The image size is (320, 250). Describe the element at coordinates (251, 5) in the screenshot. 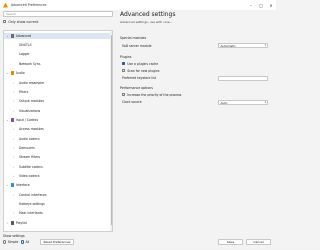

I see `minimize-button: –` at that location.